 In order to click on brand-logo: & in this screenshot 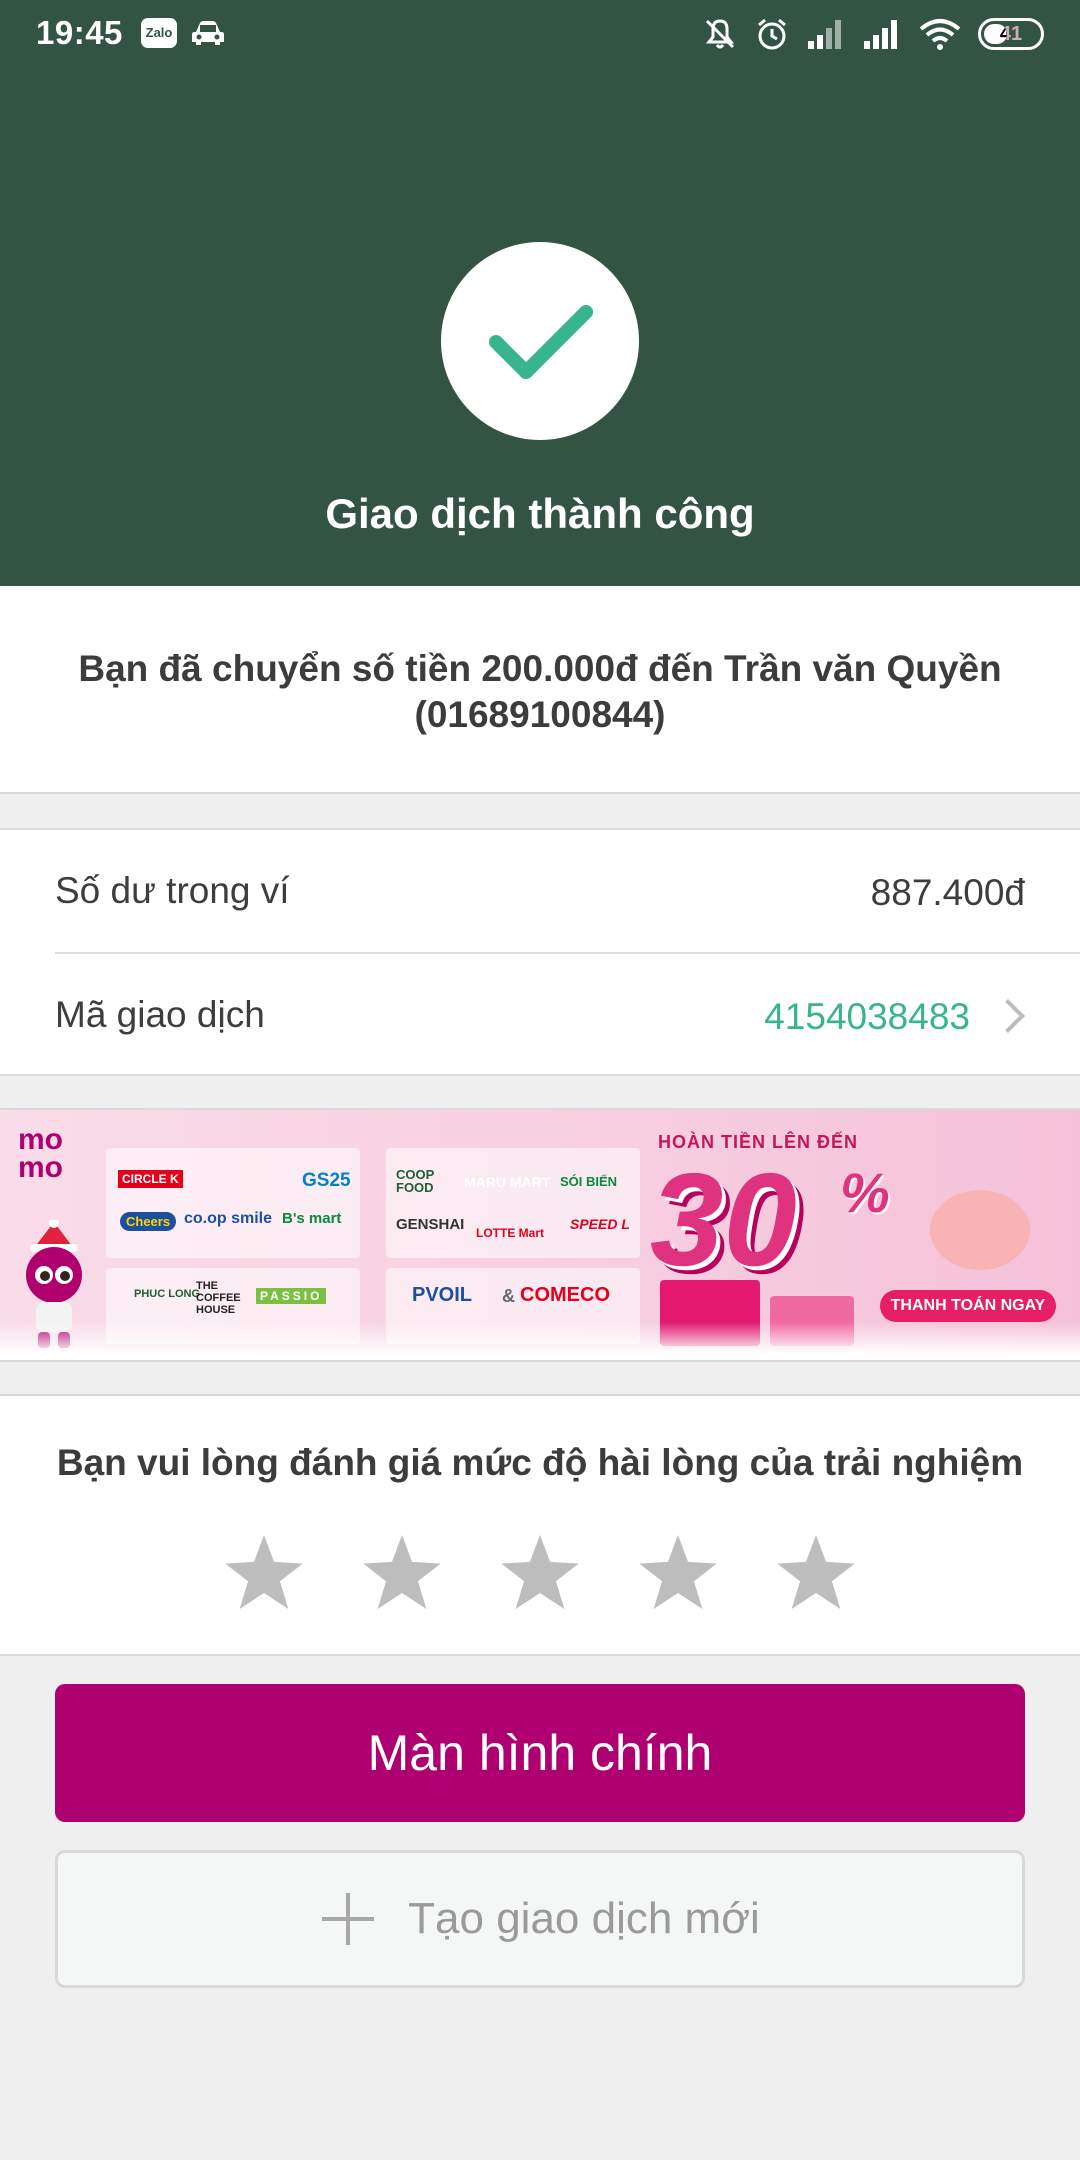, I will do `click(508, 1296)`.